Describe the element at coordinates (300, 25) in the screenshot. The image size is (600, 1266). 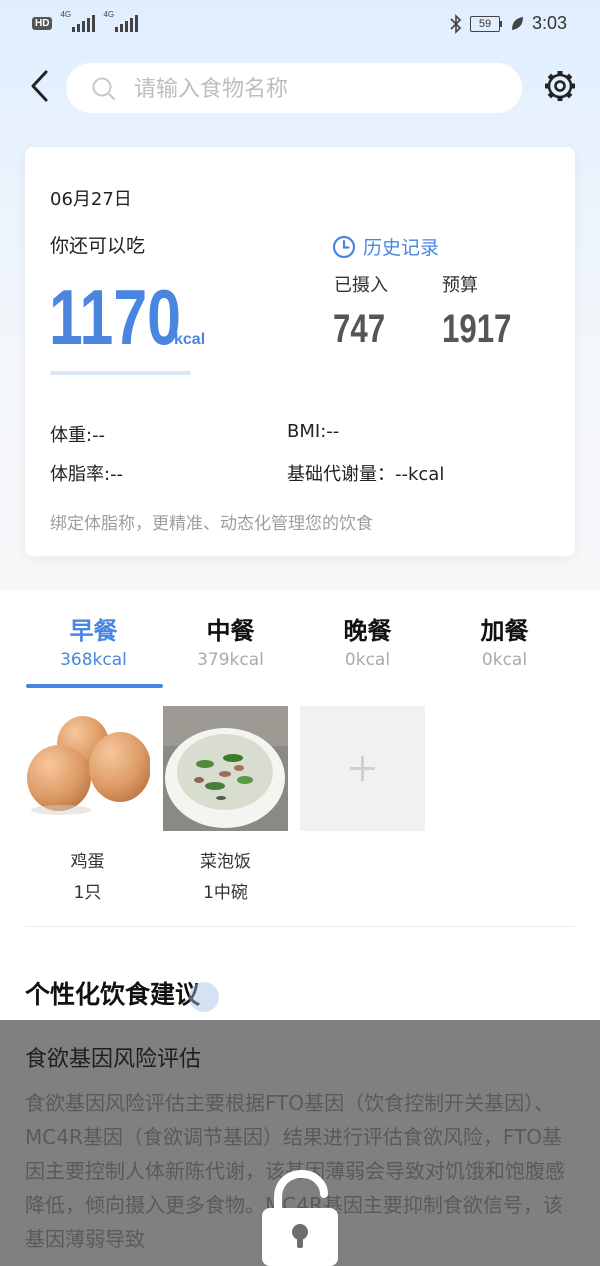
I see `status-bar: HD 4G 4G 59 3:03` at that location.